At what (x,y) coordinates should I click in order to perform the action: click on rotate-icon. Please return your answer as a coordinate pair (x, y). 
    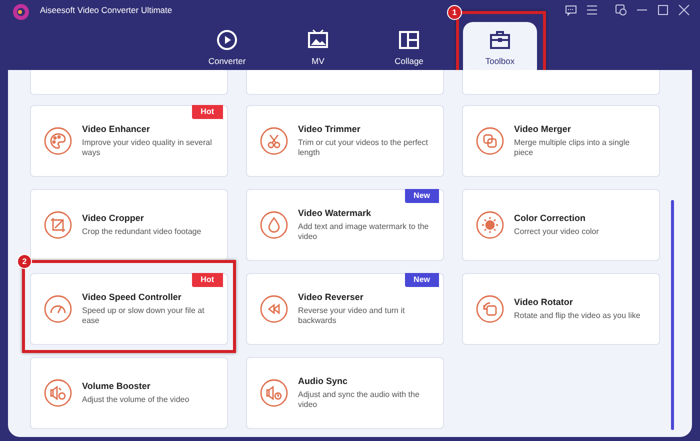
    Looking at the image, I should click on (490, 309).